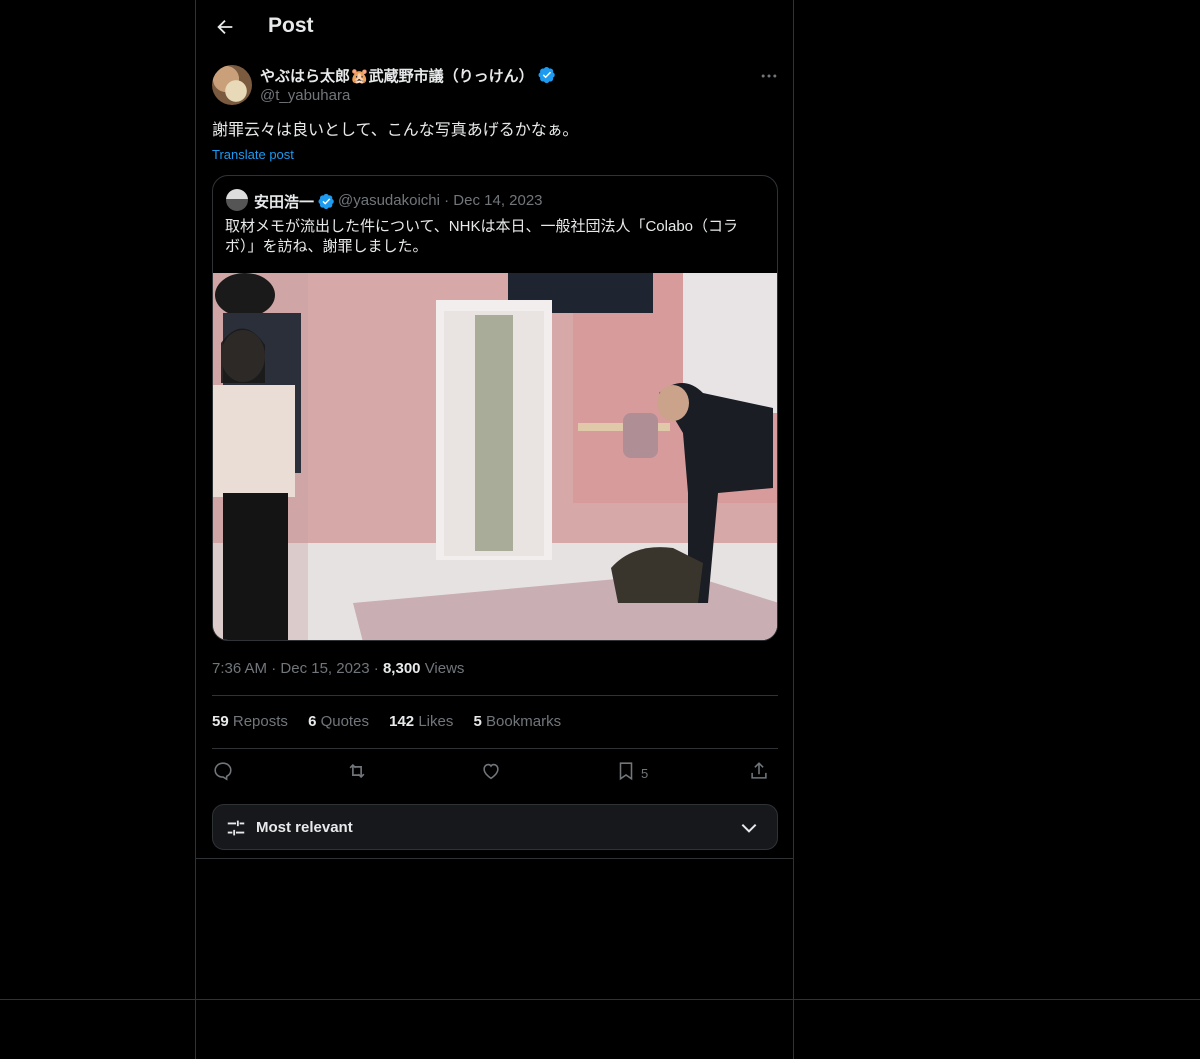 Image resolution: width=1200 pixels, height=1059 pixels. I want to click on action-bar: 5, so click(495, 773).